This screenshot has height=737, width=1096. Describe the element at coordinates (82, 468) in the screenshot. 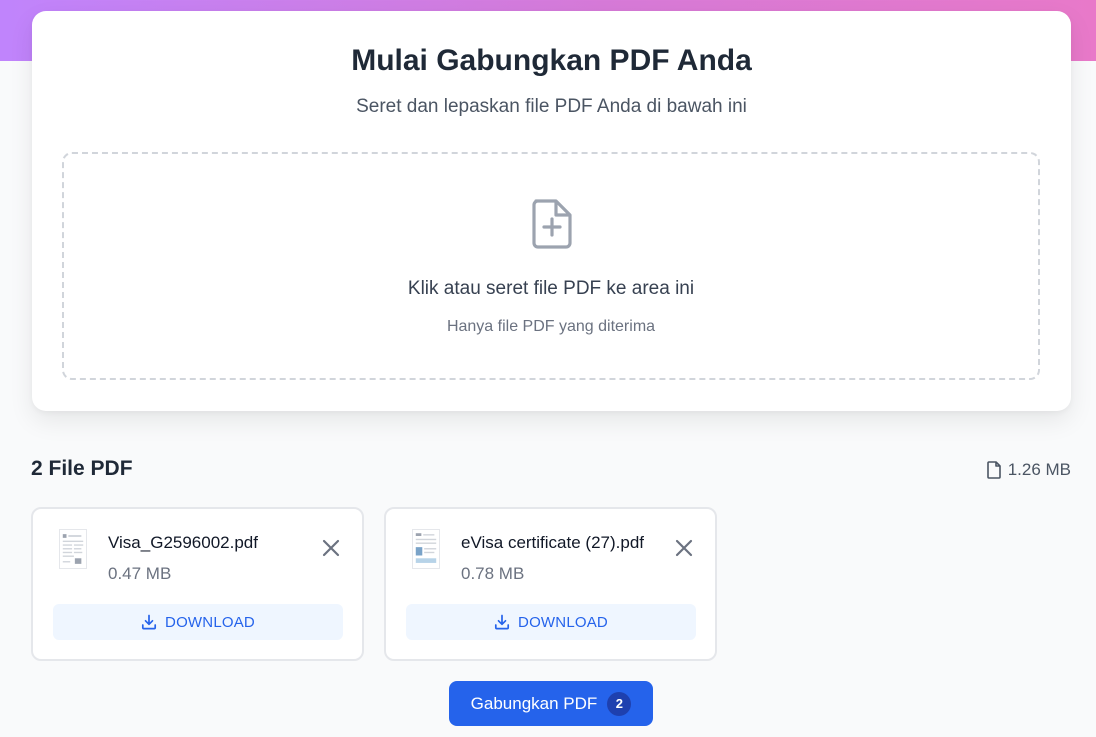

I see `file-count-heading: 2 File PDF` at that location.